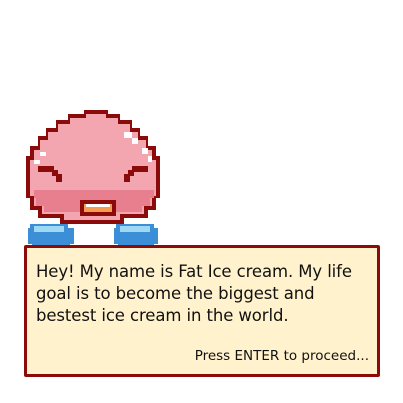  I want to click on fat-ice-cream-sprite-icon, so click(93, 178).